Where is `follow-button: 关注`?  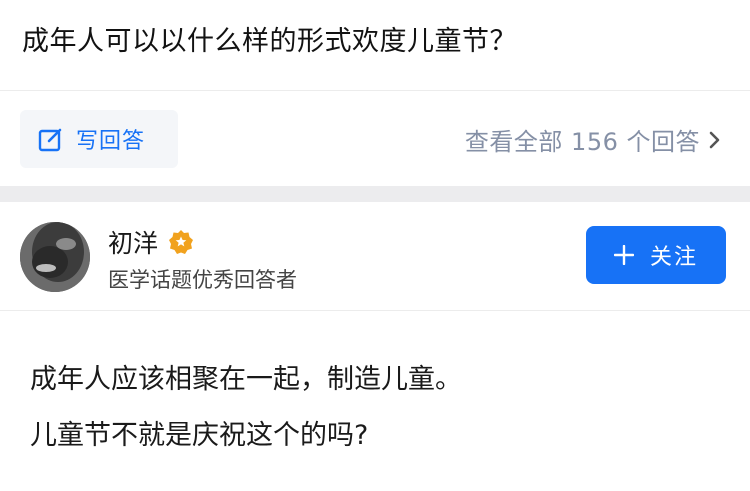
follow-button: 关注 is located at coordinates (656, 255).